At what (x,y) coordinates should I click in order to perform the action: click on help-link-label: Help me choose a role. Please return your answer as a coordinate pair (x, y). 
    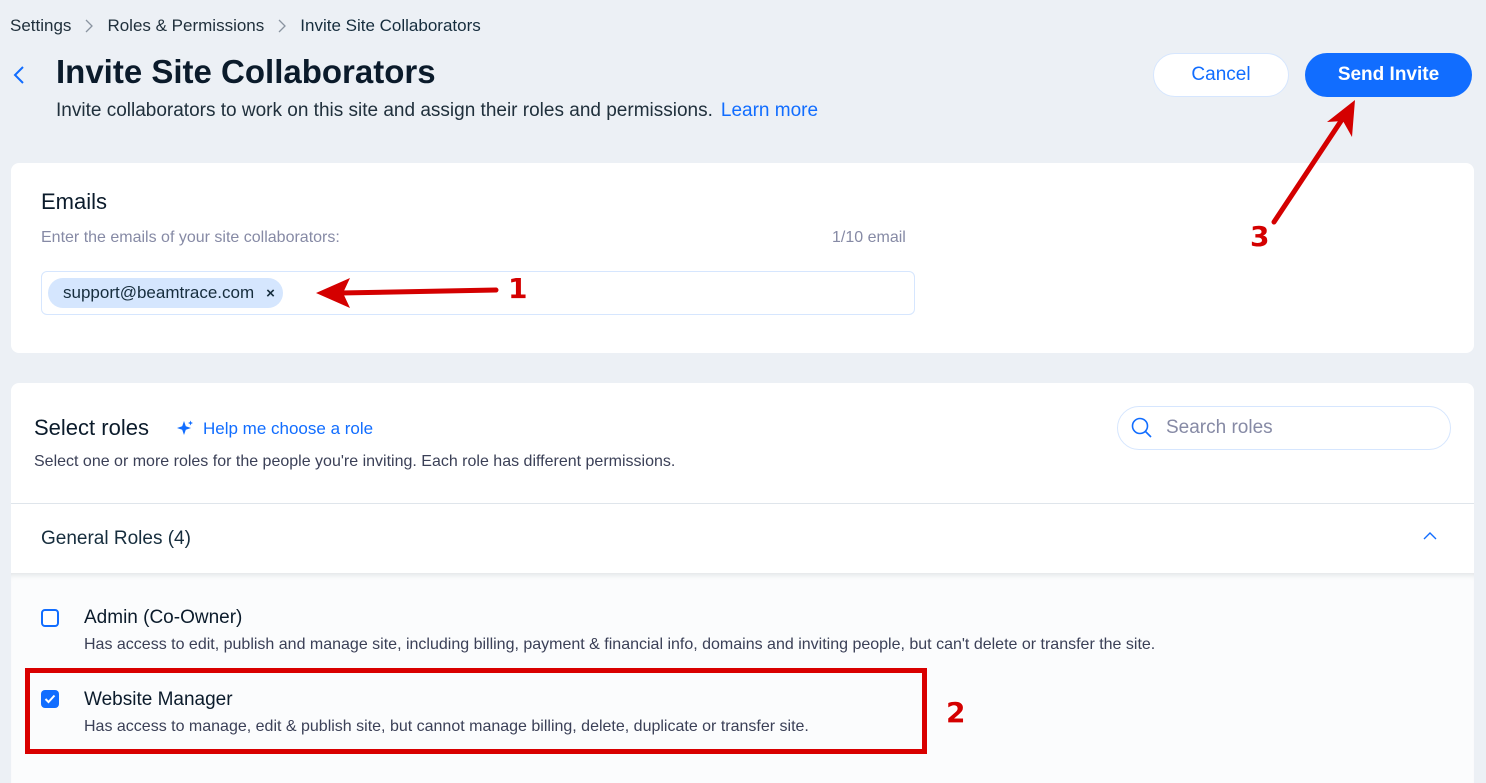
    Looking at the image, I should click on (288, 428).